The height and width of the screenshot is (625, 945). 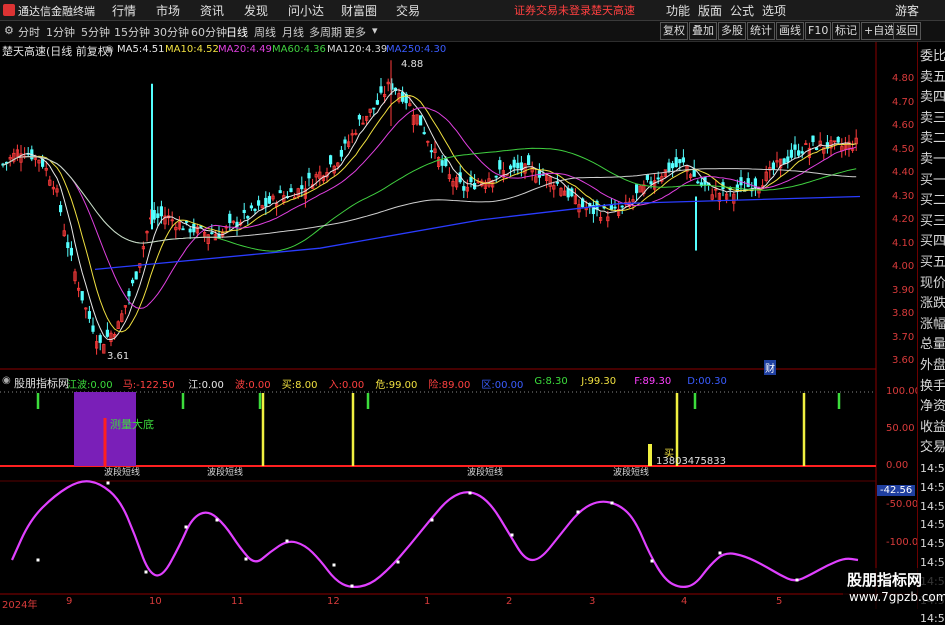 I want to click on ma250-line, so click(x=477, y=232).